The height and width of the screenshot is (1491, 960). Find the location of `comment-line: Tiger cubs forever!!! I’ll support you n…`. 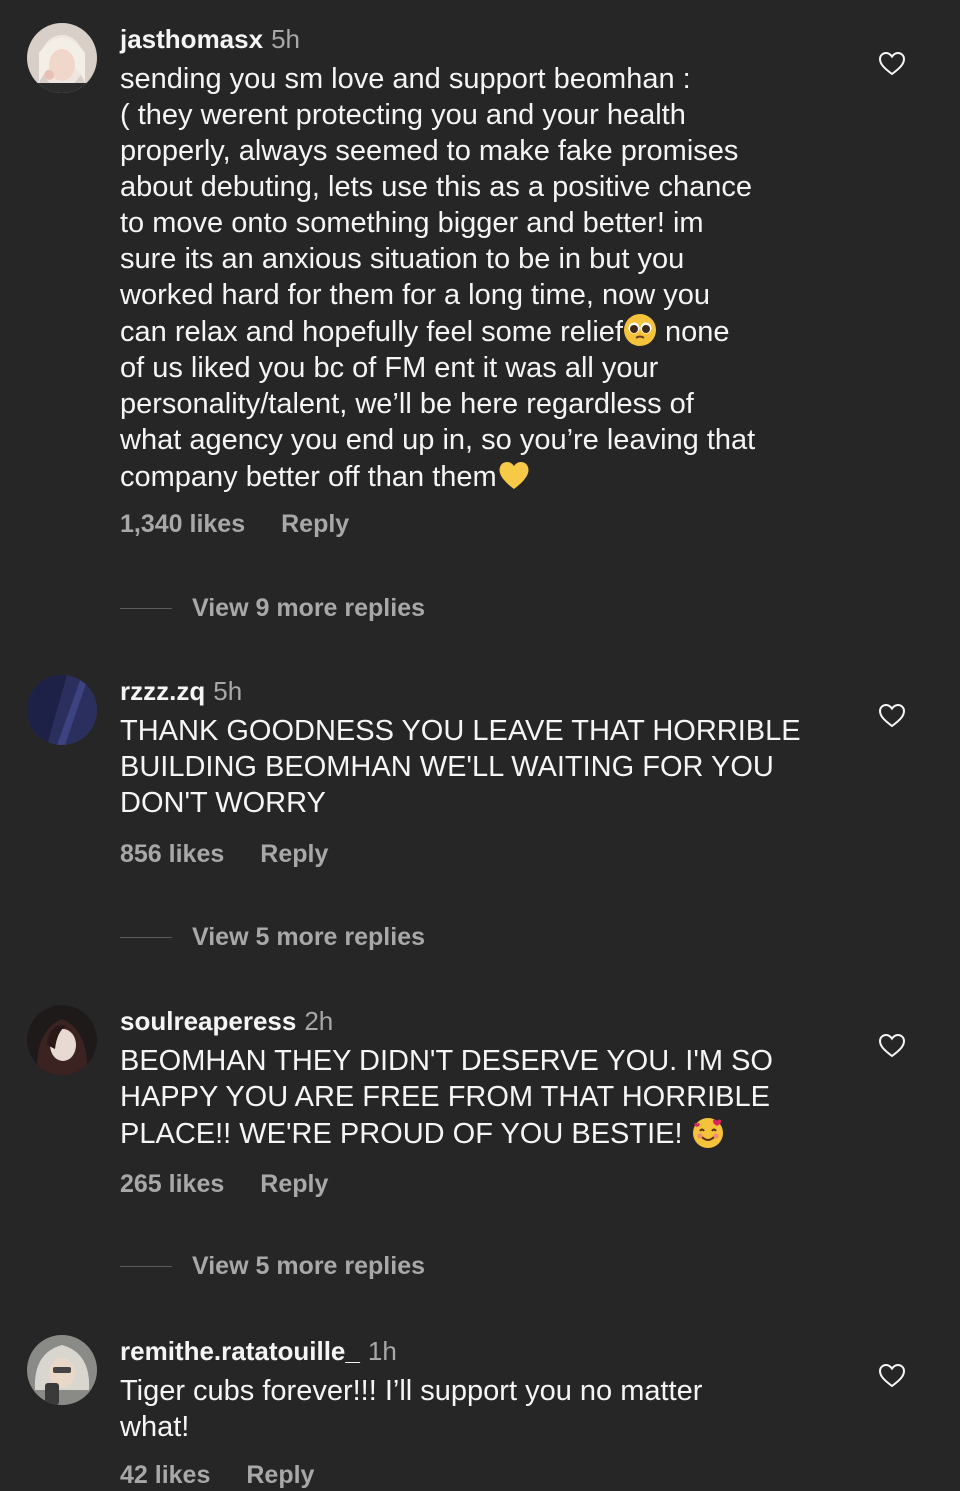

comment-line: Tiger cubs forever!!! I’ll support you n… is located at coordinates (411, 1391).